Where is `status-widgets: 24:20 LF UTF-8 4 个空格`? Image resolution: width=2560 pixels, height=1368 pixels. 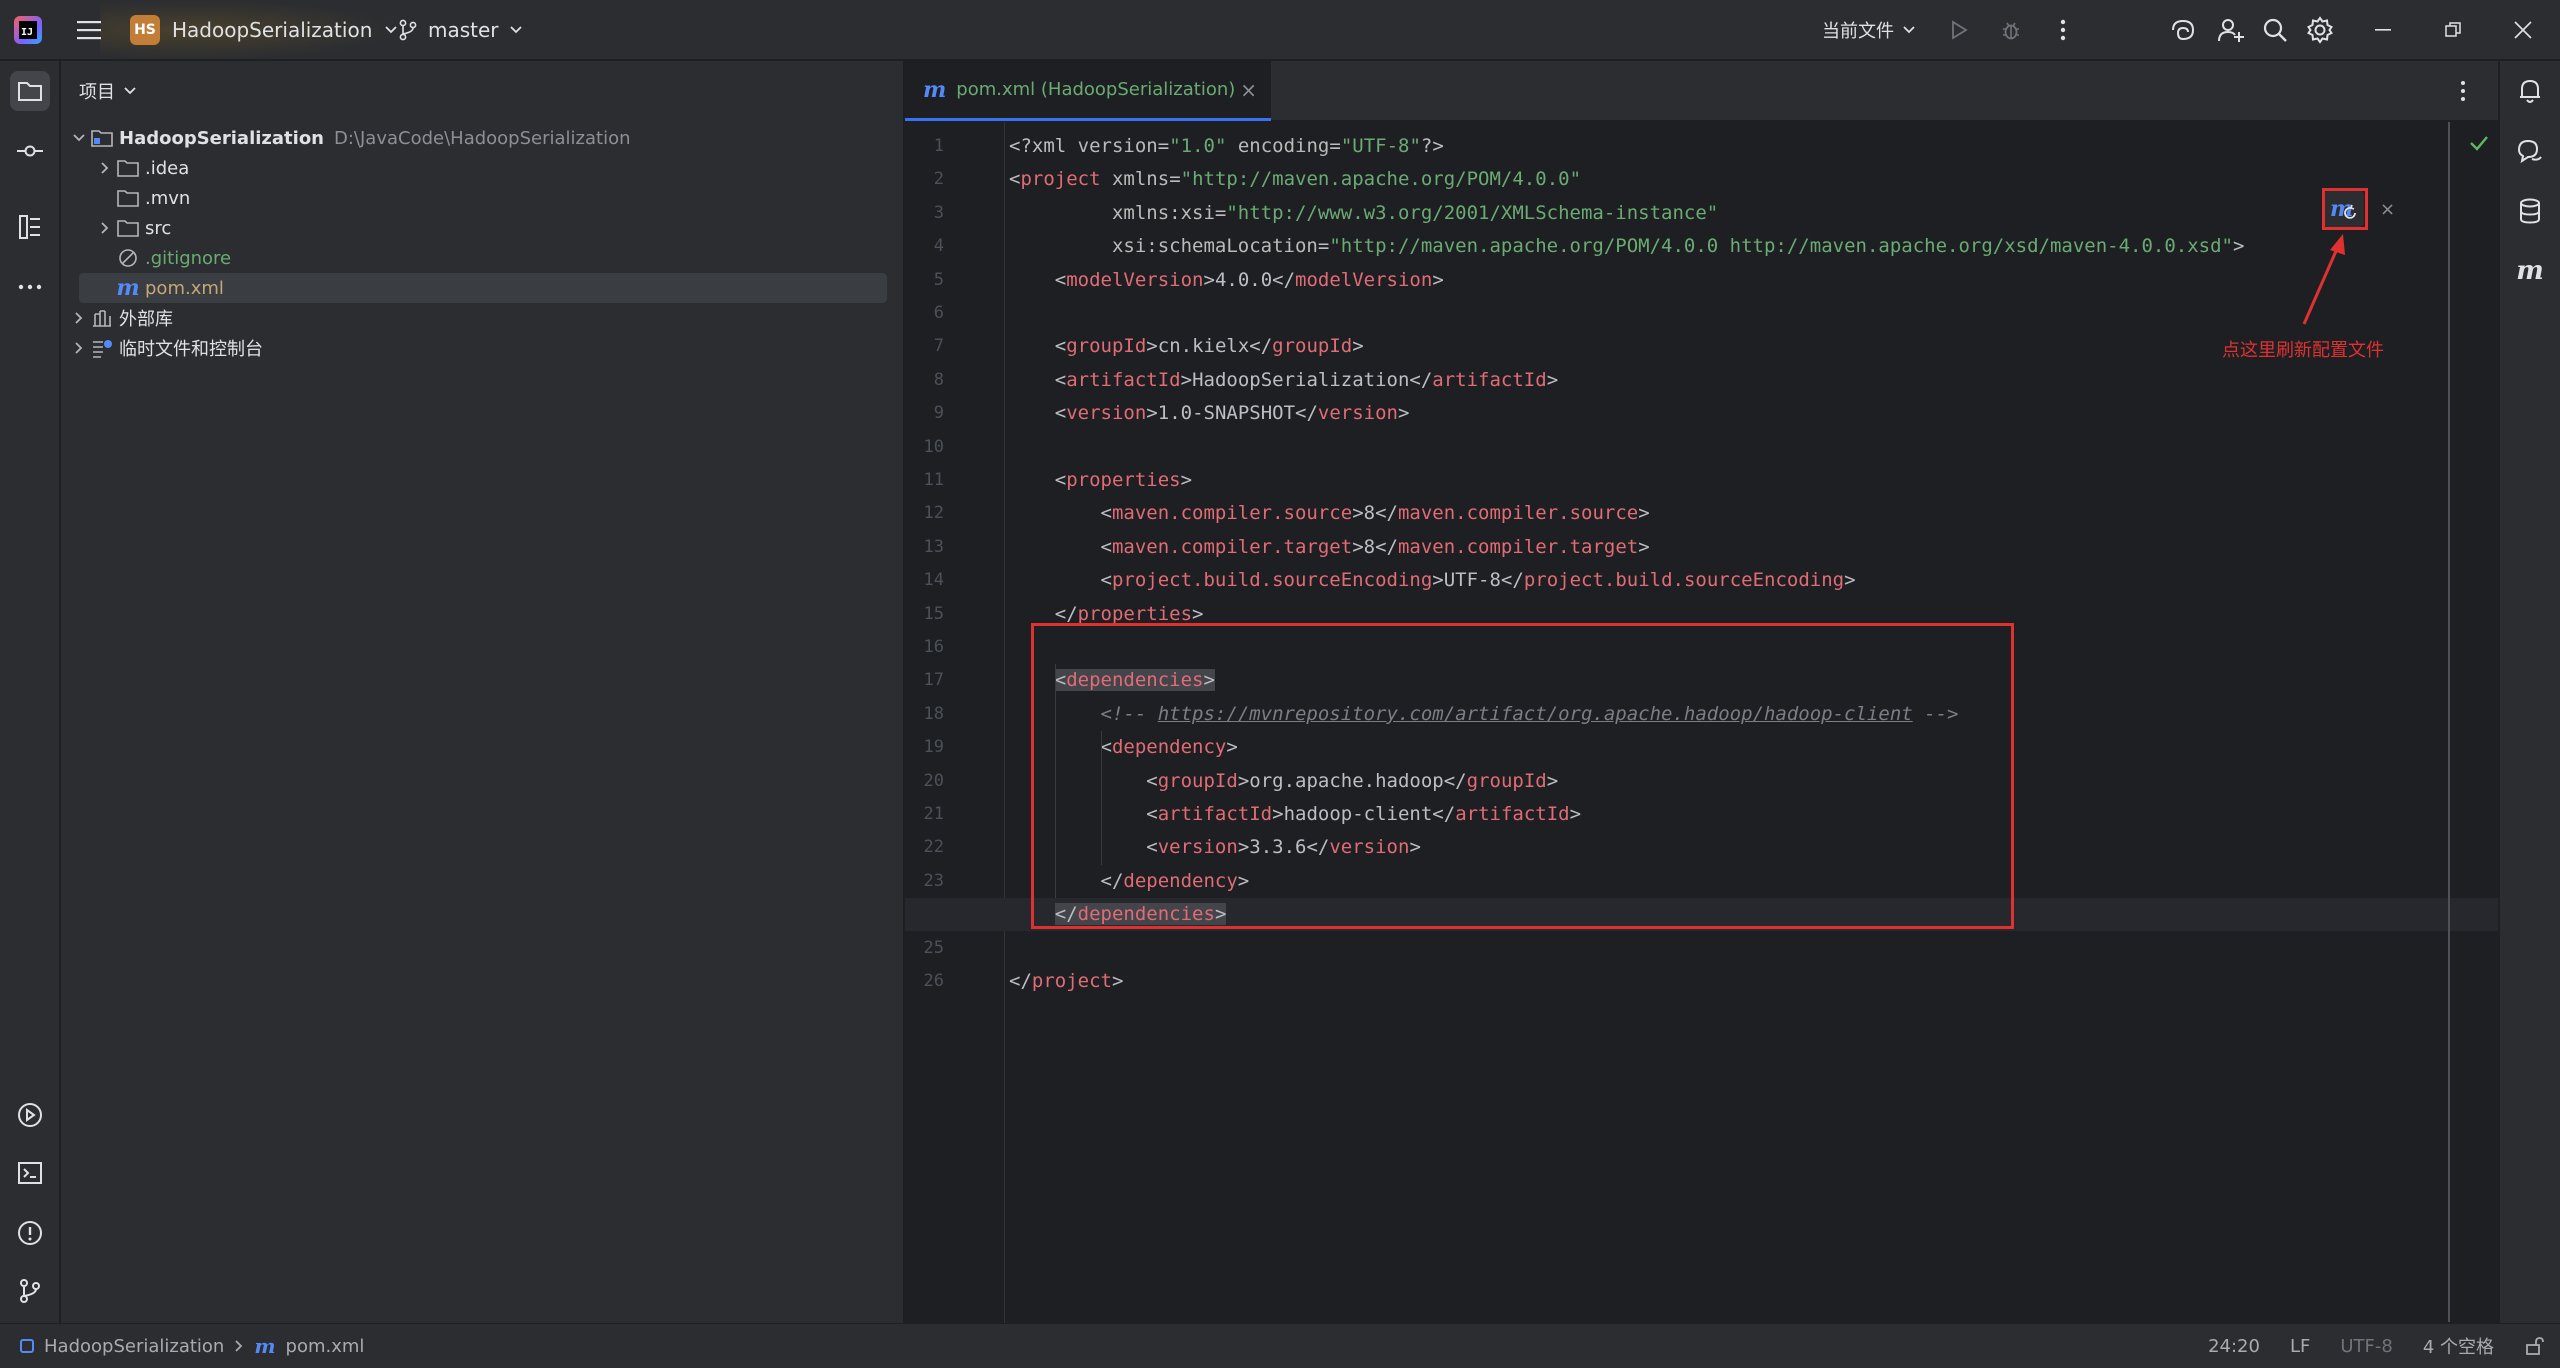 status-widgets: 24:20 LF UTF-8 4 个空格 is located at coordinates (2376, 1346).